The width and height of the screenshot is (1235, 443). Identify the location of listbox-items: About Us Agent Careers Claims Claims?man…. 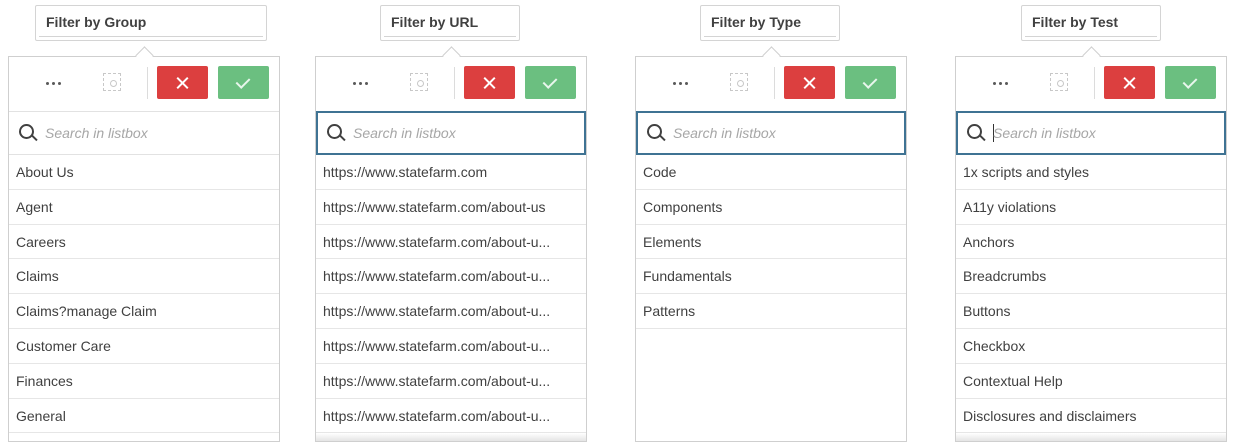
(144, 294).